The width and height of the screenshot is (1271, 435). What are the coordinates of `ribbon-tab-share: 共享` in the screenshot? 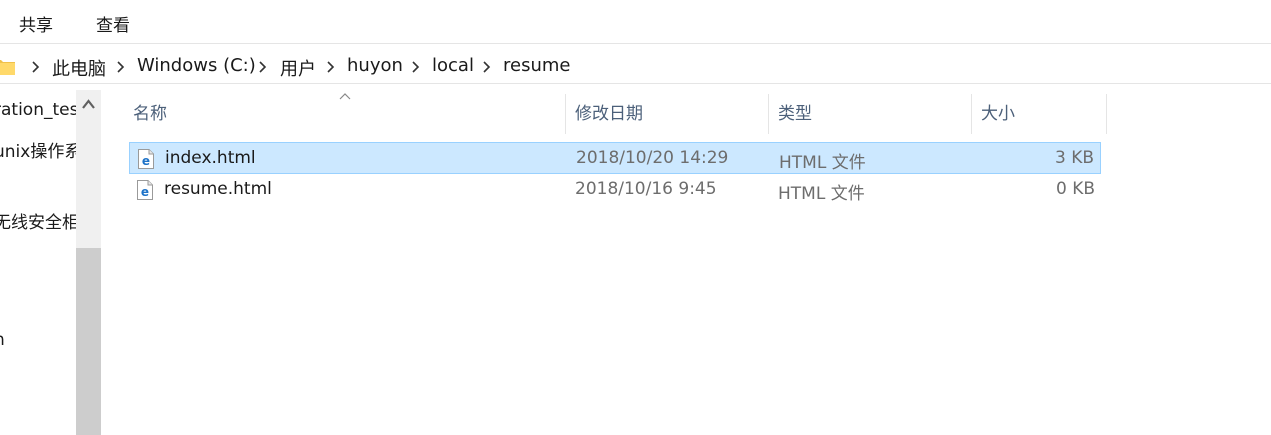 It's located at (36, 23).